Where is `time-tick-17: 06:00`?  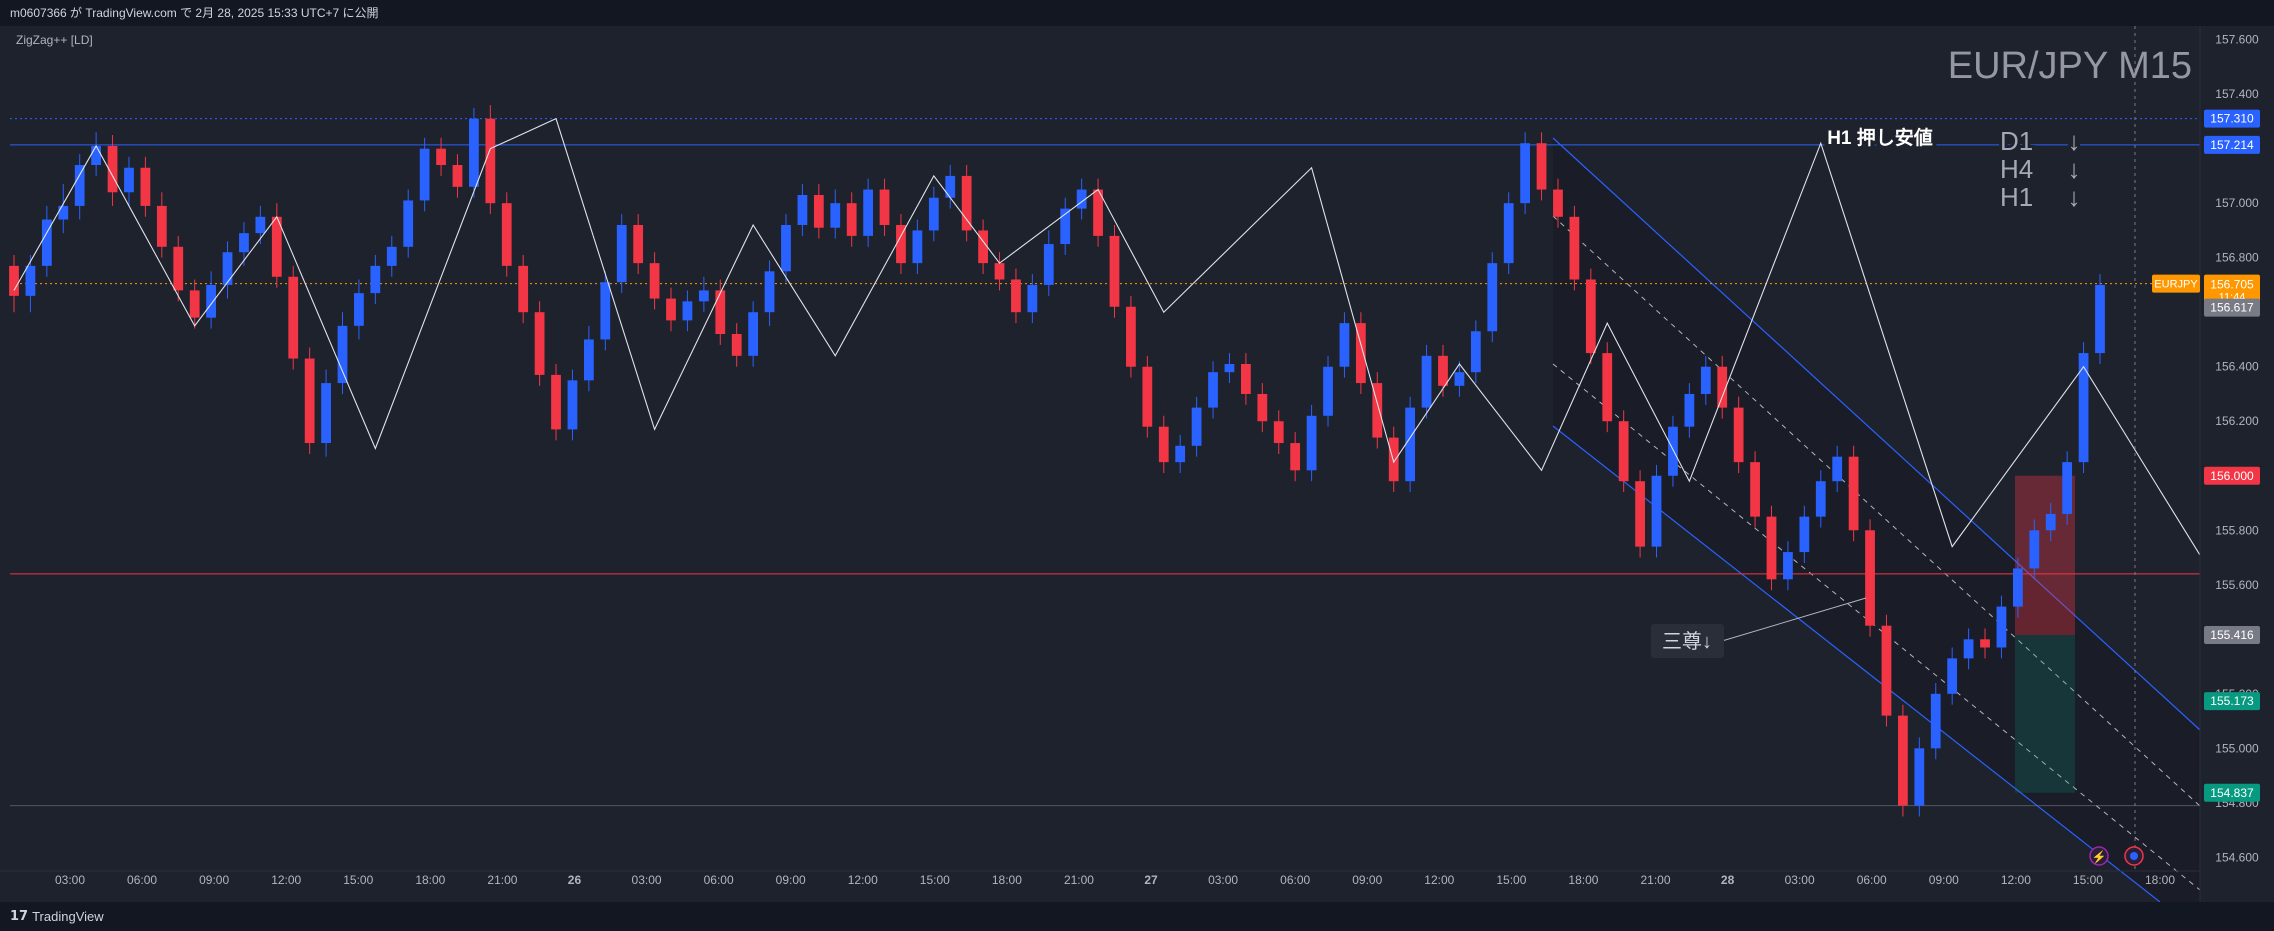 time-tick-17: 06:00 is located at coordinates (1295, 880).